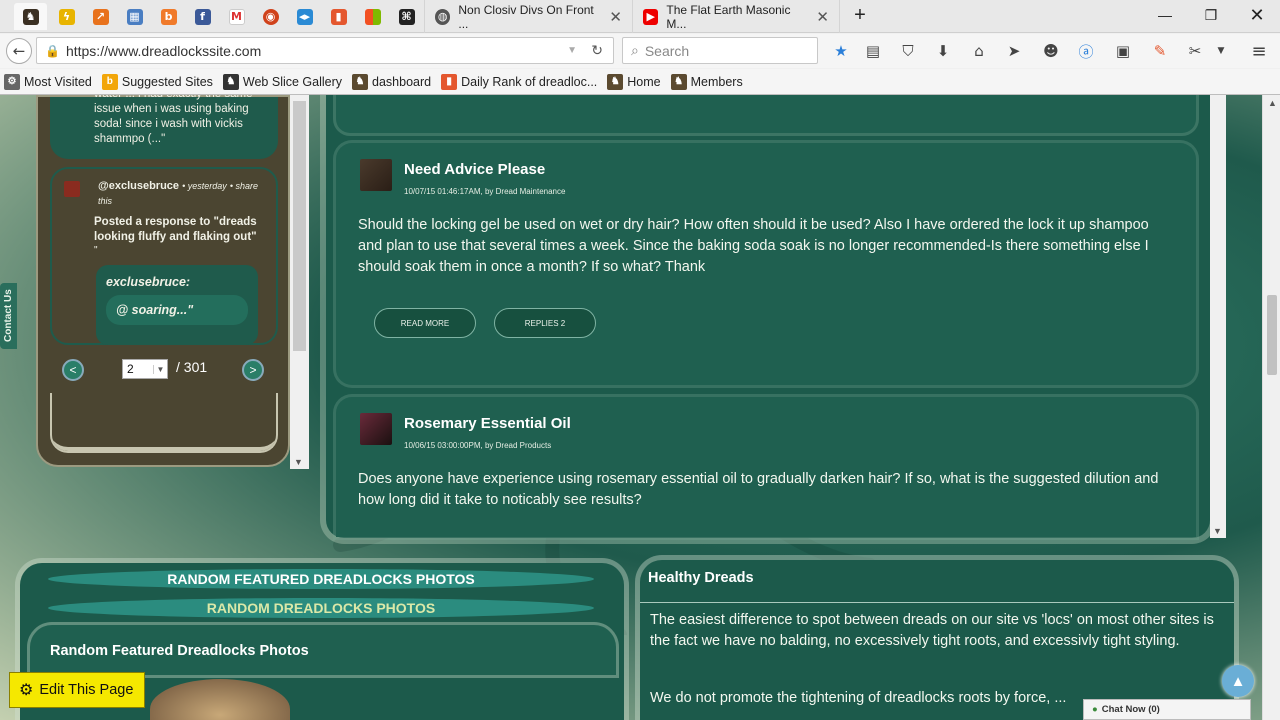 This screenshot has width=1280, height=720. I want to click on pinned-tab-9: ◂▸, so click(304, 16).